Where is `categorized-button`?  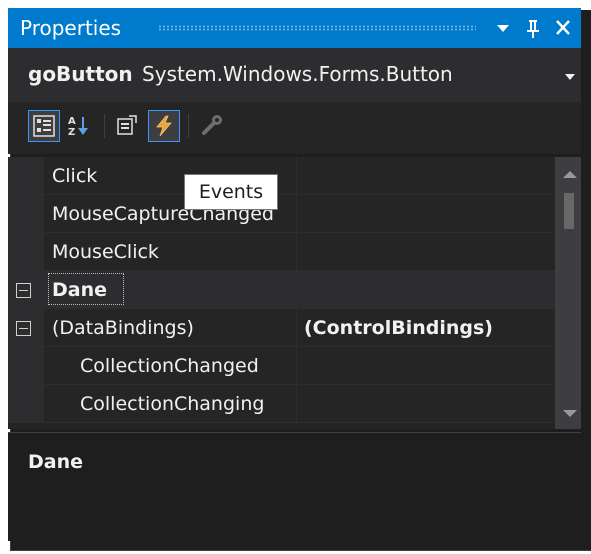
categorized-button is located at coordinates (44, 126).